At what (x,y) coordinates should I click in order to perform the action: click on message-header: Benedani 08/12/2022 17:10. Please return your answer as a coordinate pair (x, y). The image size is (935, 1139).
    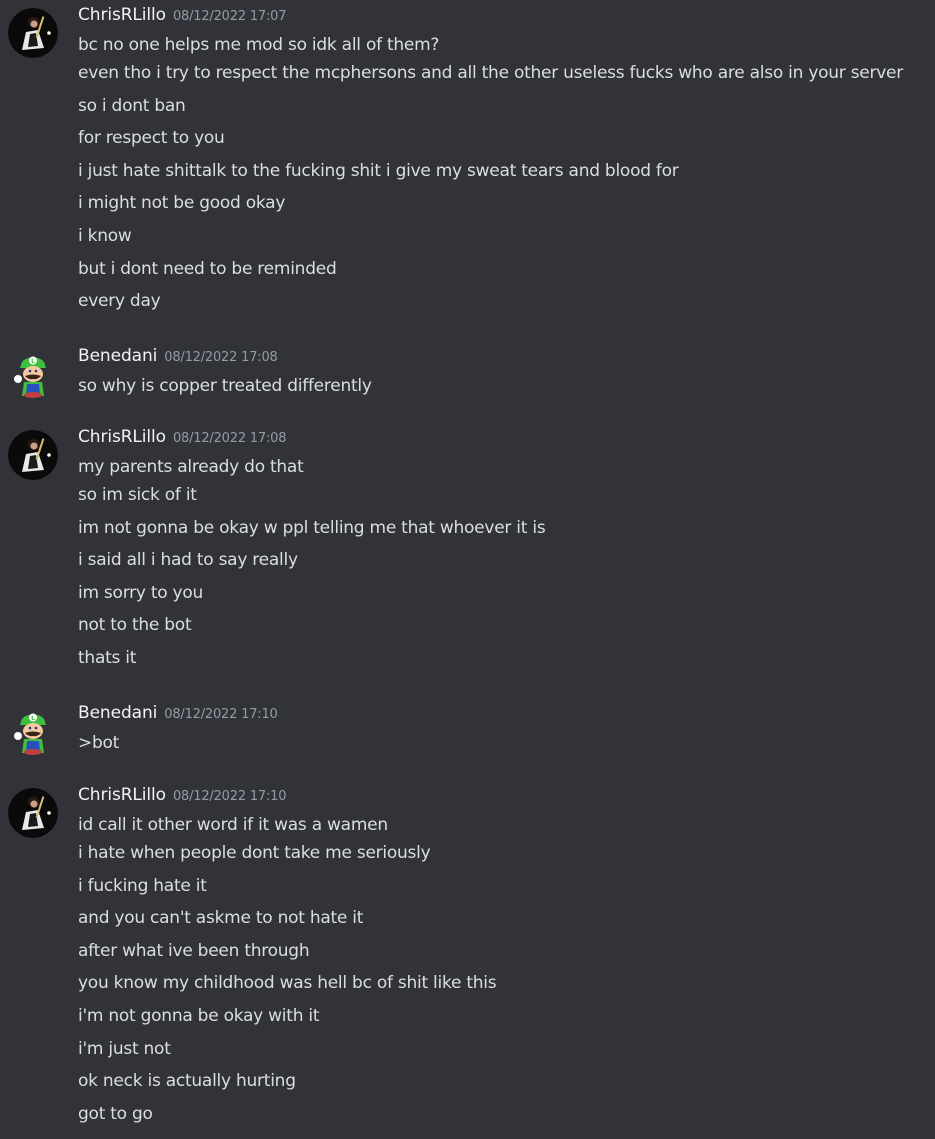
    Looking at the image, I should click on (178, 717).